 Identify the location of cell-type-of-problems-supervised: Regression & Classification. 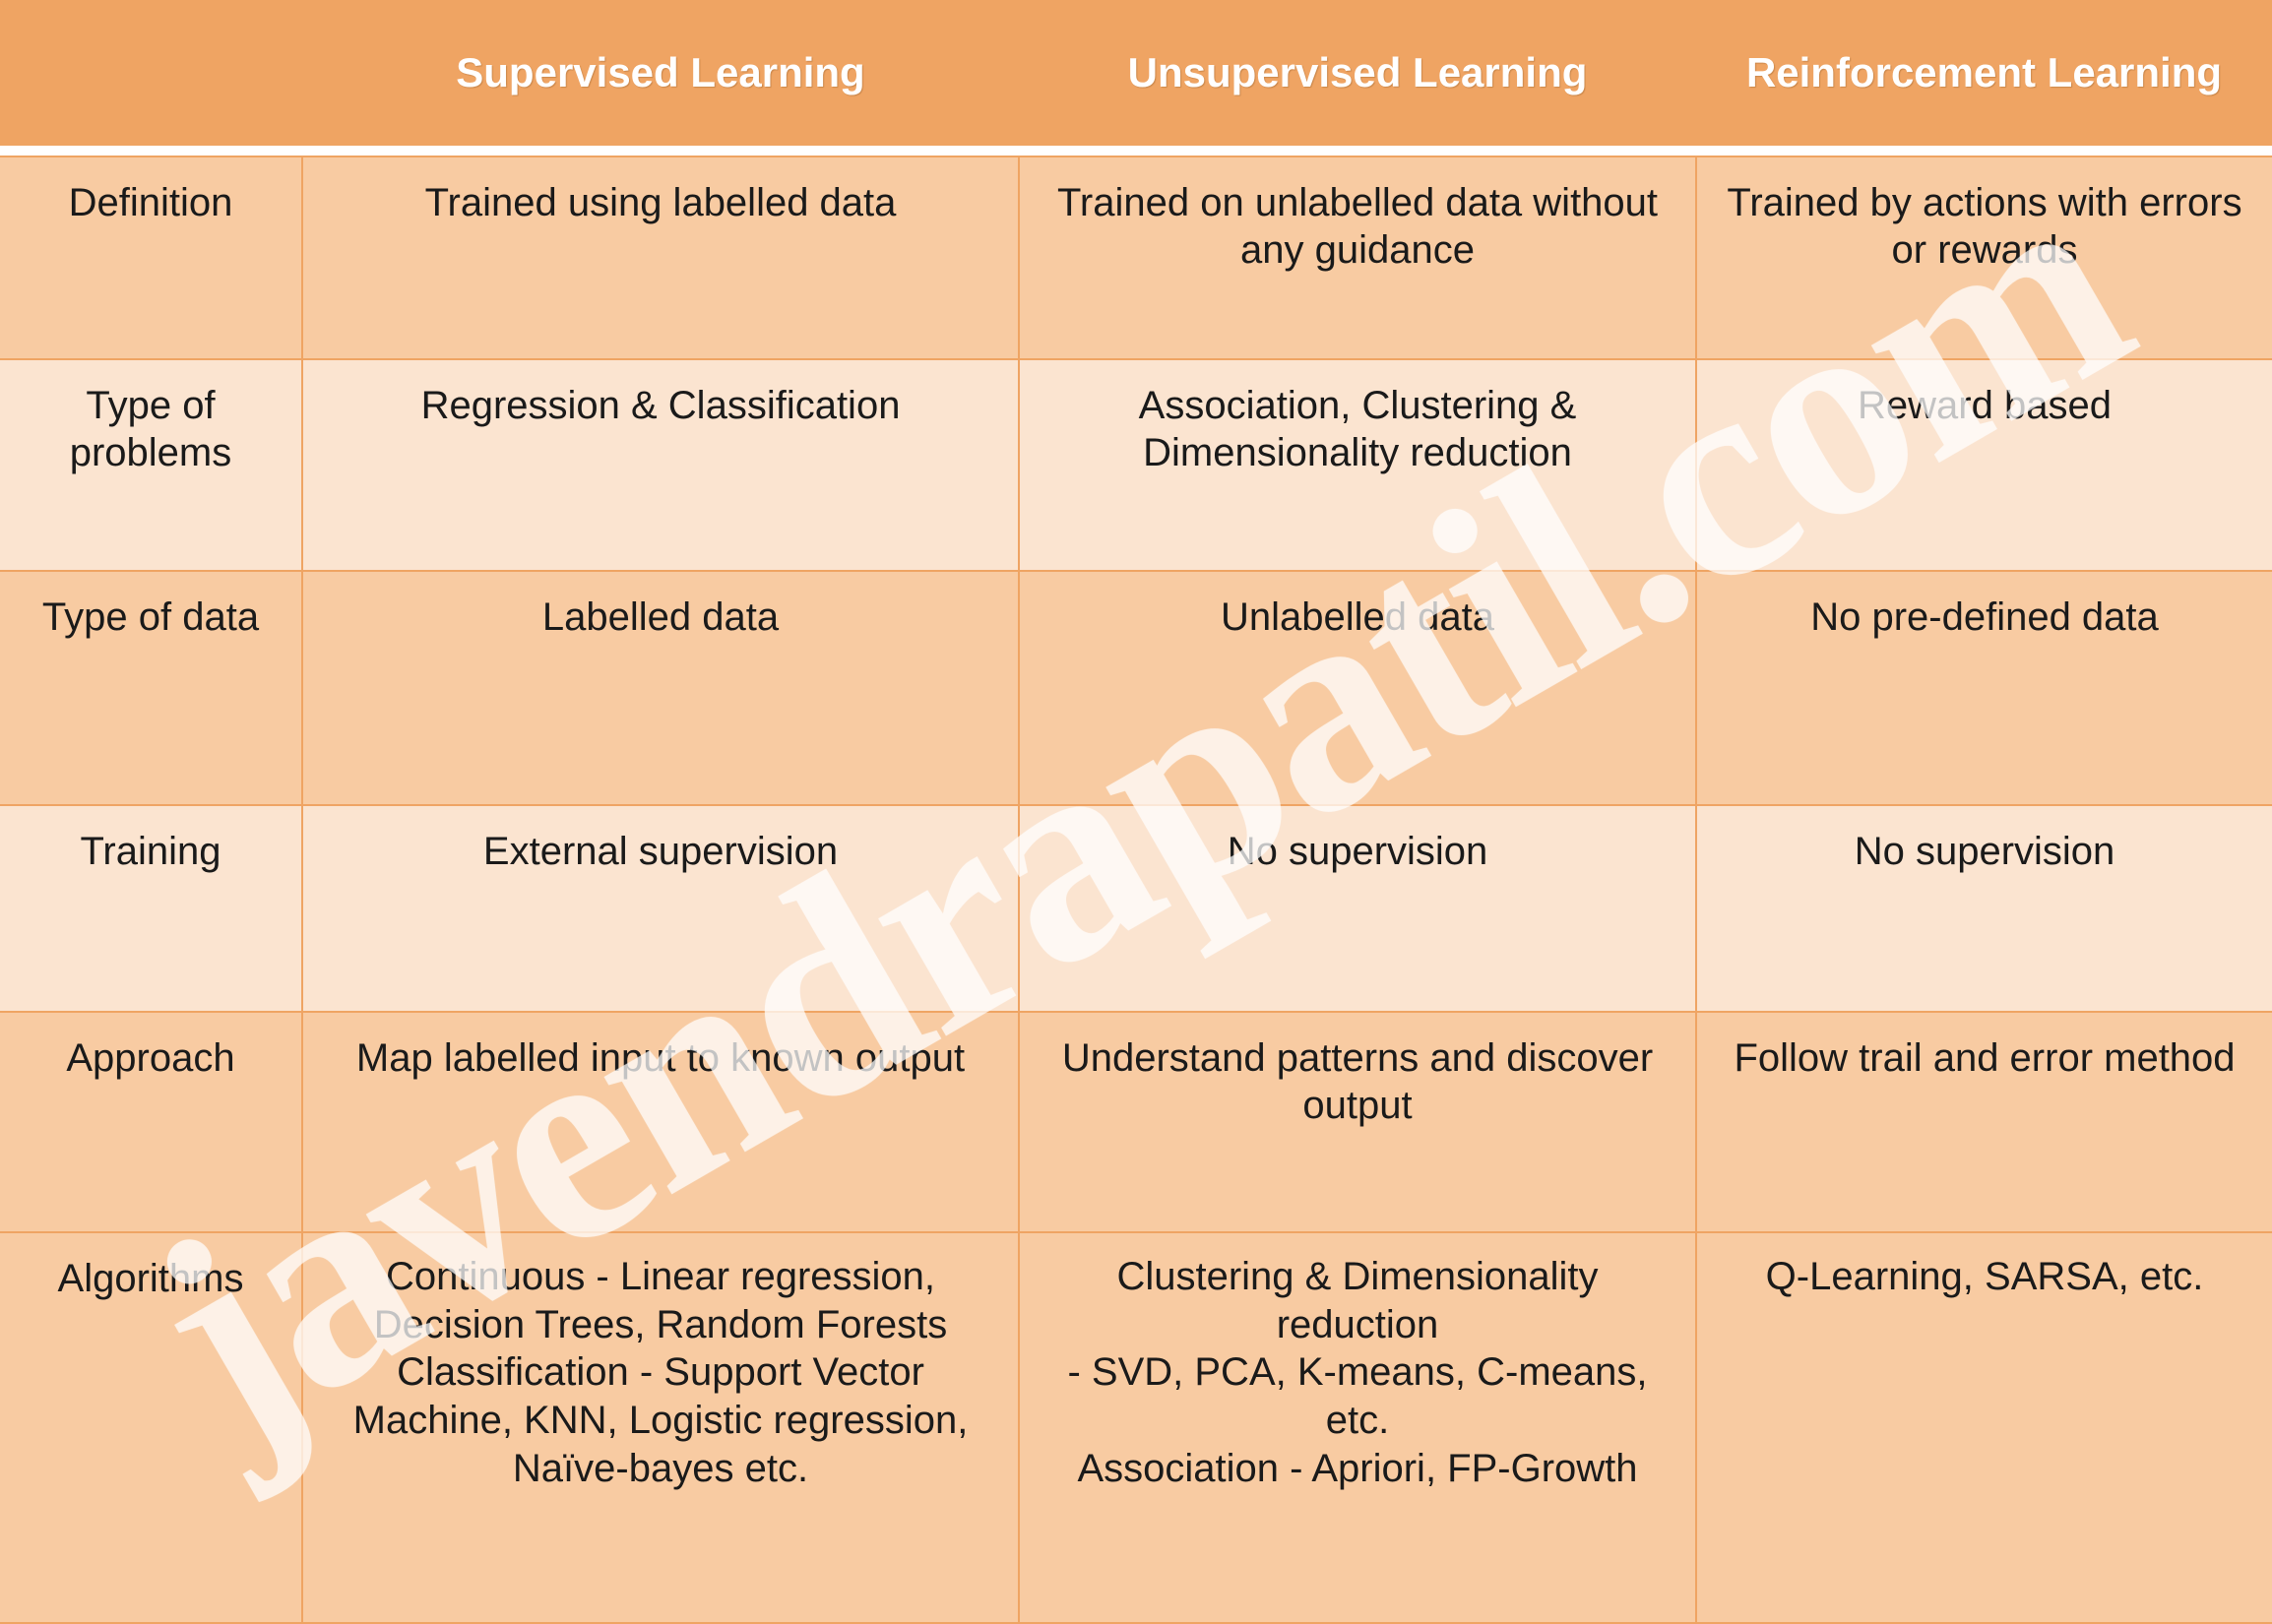
(660, 464).